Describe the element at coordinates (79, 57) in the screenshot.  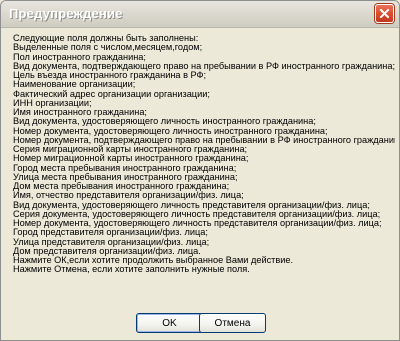
I see `message-line: Пол иностранного гражданина;` at that location.